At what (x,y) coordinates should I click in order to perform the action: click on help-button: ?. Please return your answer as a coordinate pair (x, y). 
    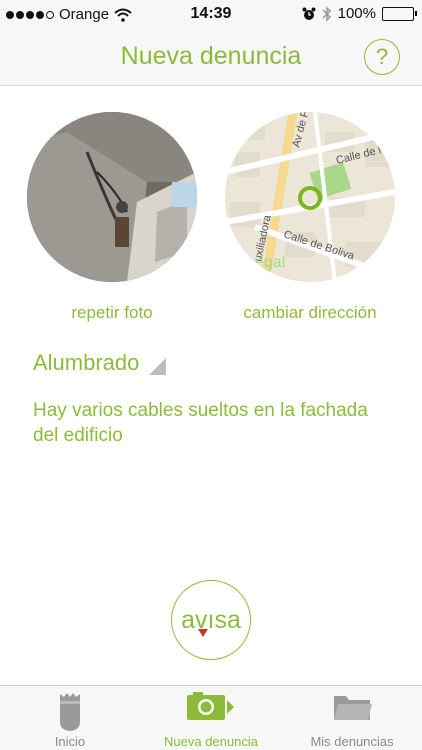
    Looking at the image, I should click on (382, 57).